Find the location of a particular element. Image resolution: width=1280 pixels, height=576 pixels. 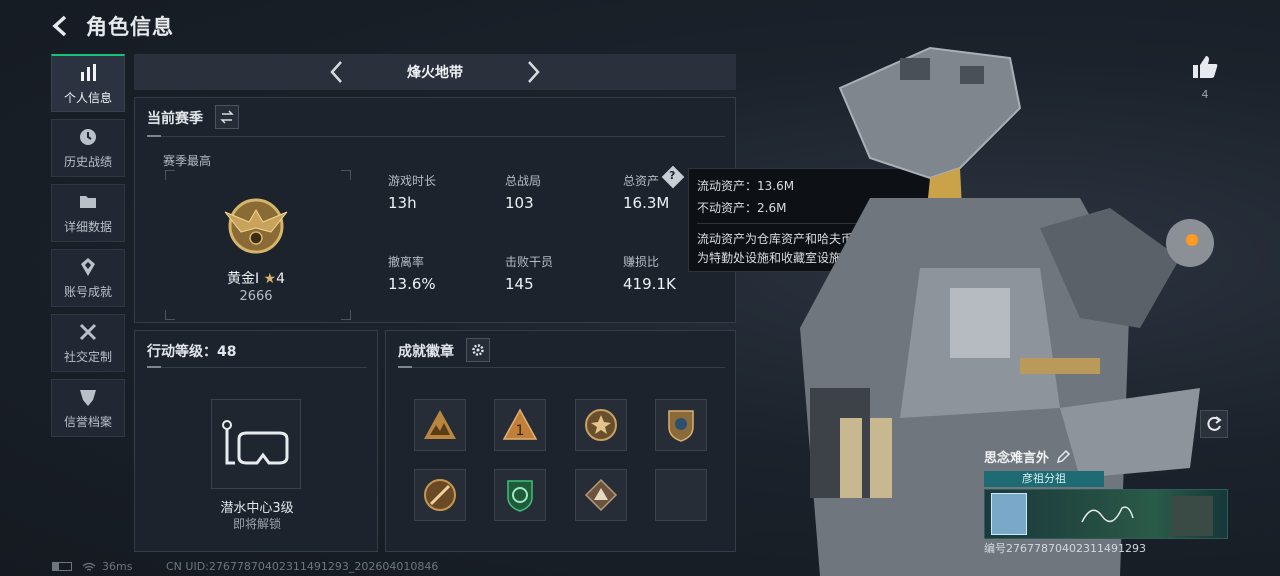

sidebar-item-detail-data: 详细数据 is located at coordinates (88, 213).